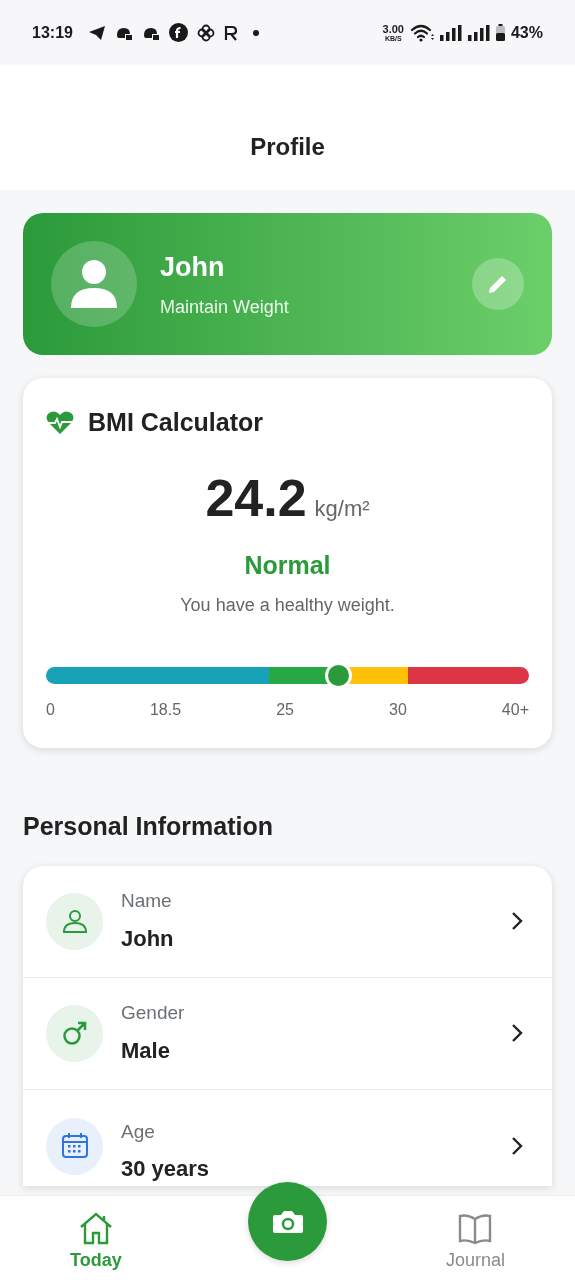  What do you see at coordinates (255, 32) in the screenshot?
I see `dot-icon` at bounding box center [255, 32].